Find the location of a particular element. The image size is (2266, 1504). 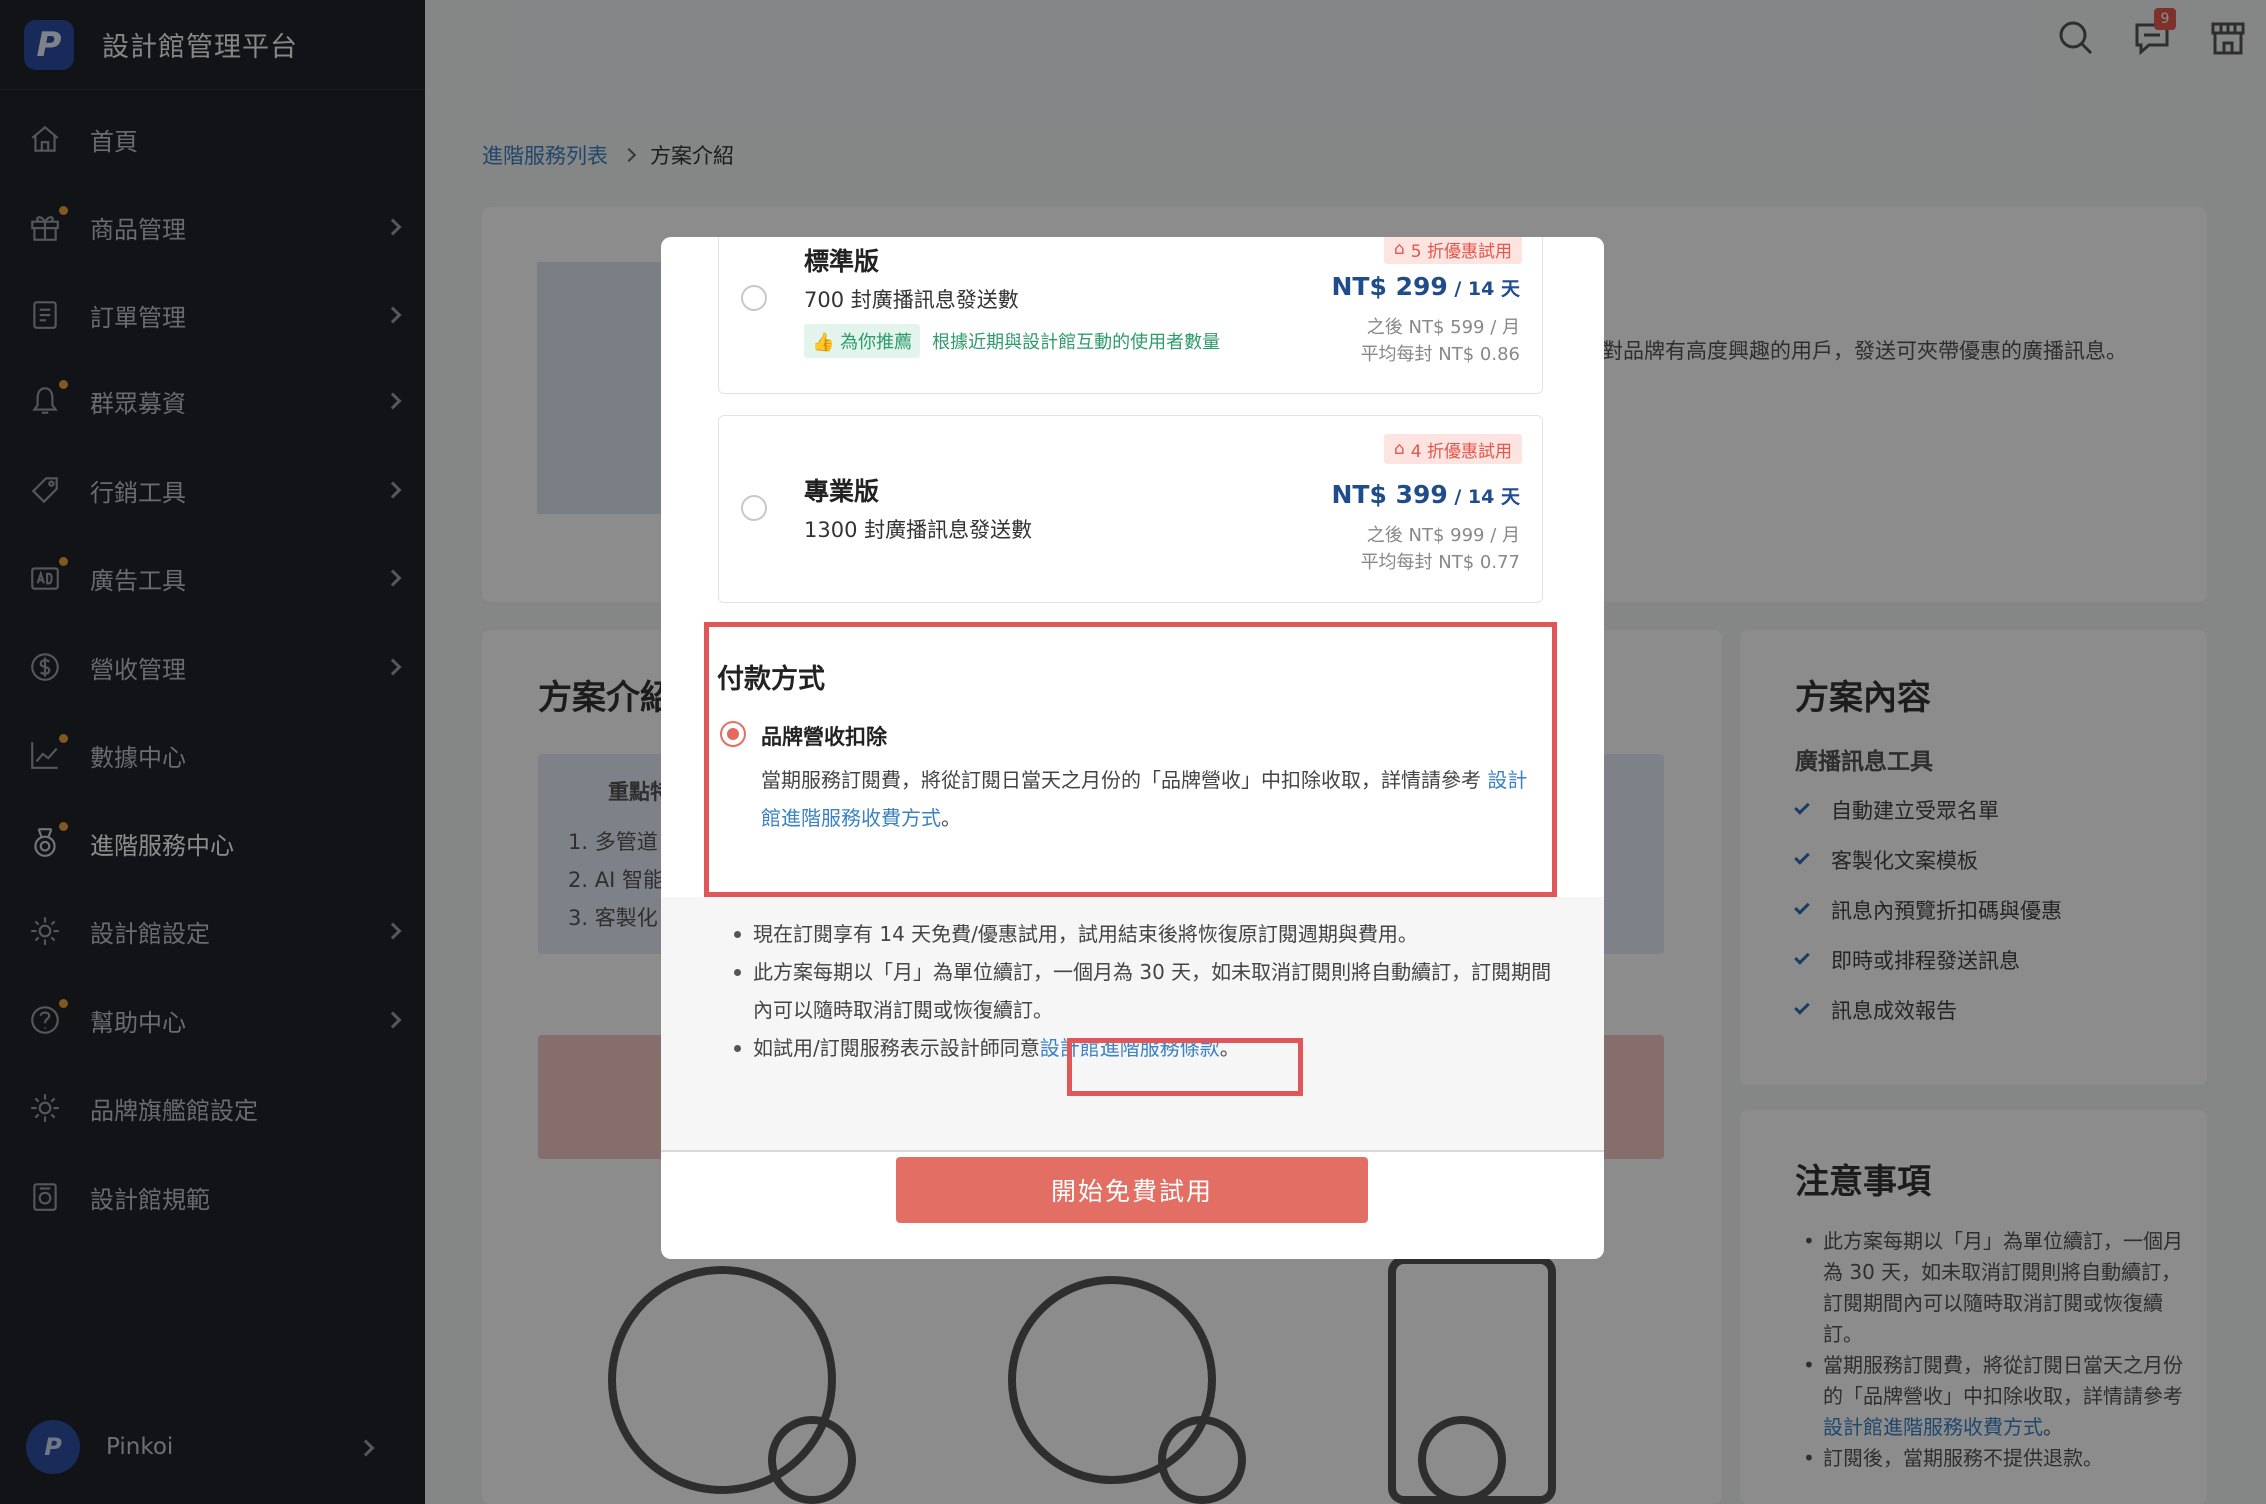

payment-radio is located at coordinates (733, 734).